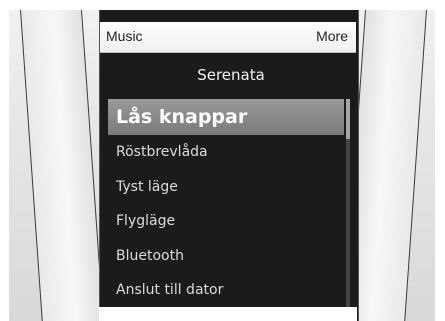 Image resolution: width=445 pixels, height=321 pixels. I want to click on menu-item-bluetooth: Bluetooth, so click(226, 256).